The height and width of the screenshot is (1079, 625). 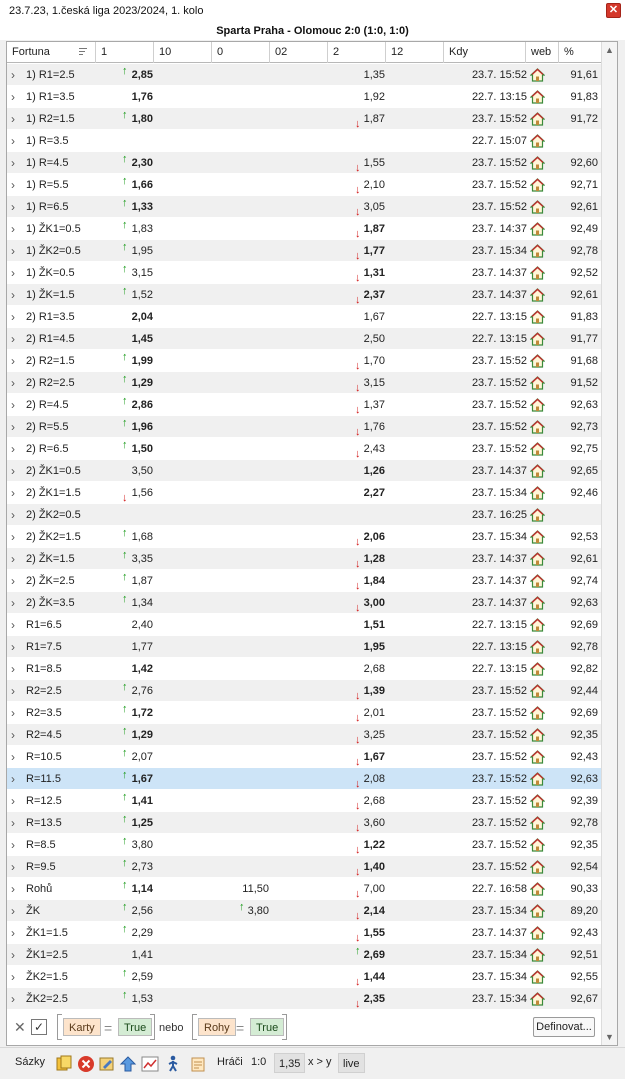 I want to click on table-row: › R2=2.5 ↑ 2,76 ↓ 1,39 23.7. 15:52 92,44, so click(x=304, y=691).